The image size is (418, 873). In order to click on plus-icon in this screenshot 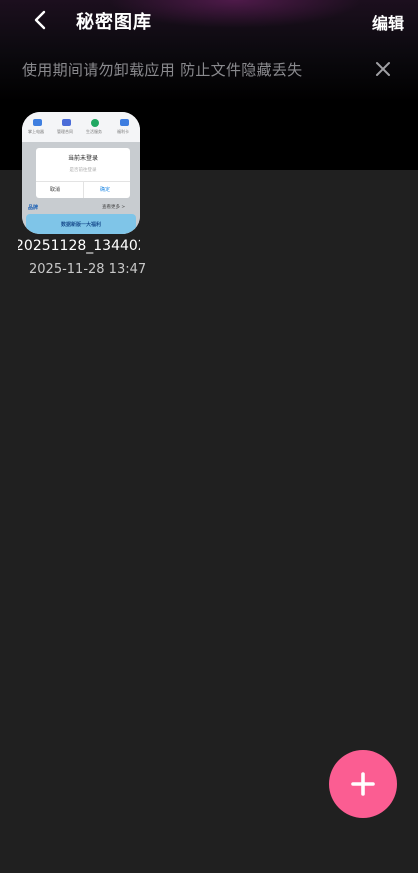, I will do `click(363, 784)`.